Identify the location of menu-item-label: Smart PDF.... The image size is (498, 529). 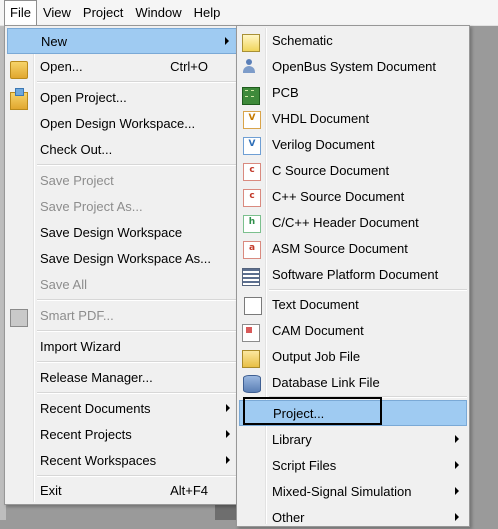
(77, 315).